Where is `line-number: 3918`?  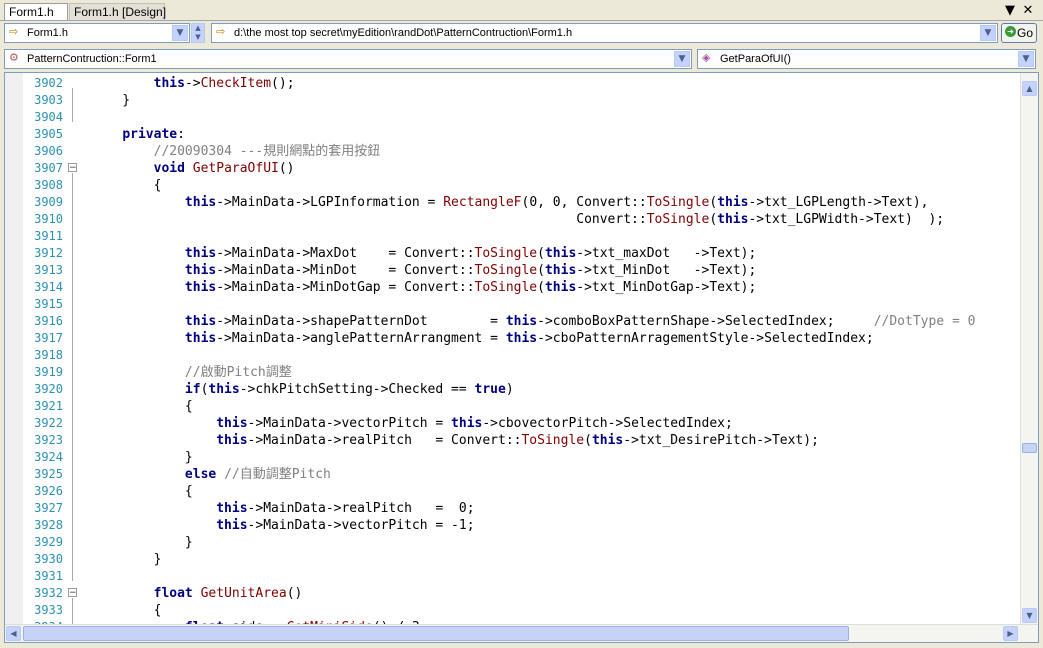
line-number: 3918 is located at coordinates (48, 355).